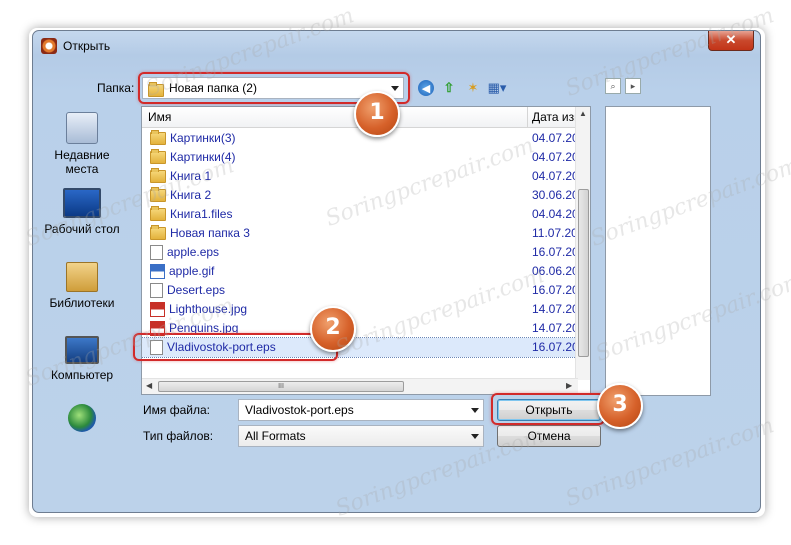  I want to click on file-name-cell: Картинки(3), so click(193, 138).